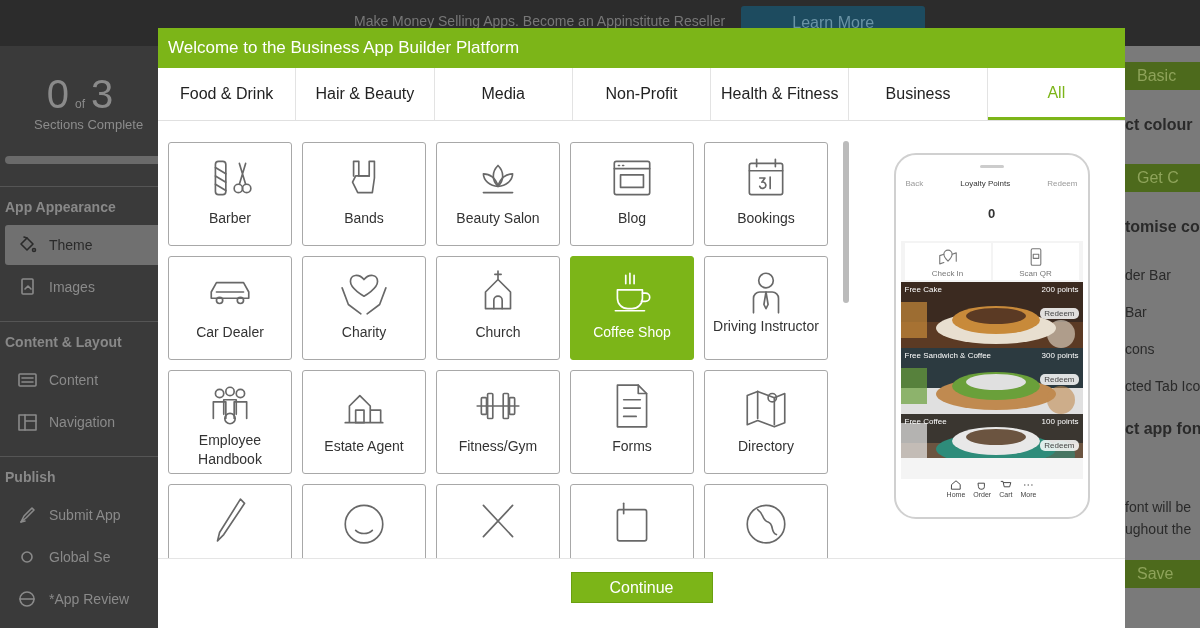 The height and width of the screenshot is (628, 1200). I want to click on template-tile: Car Dealer, so click(230, 308).